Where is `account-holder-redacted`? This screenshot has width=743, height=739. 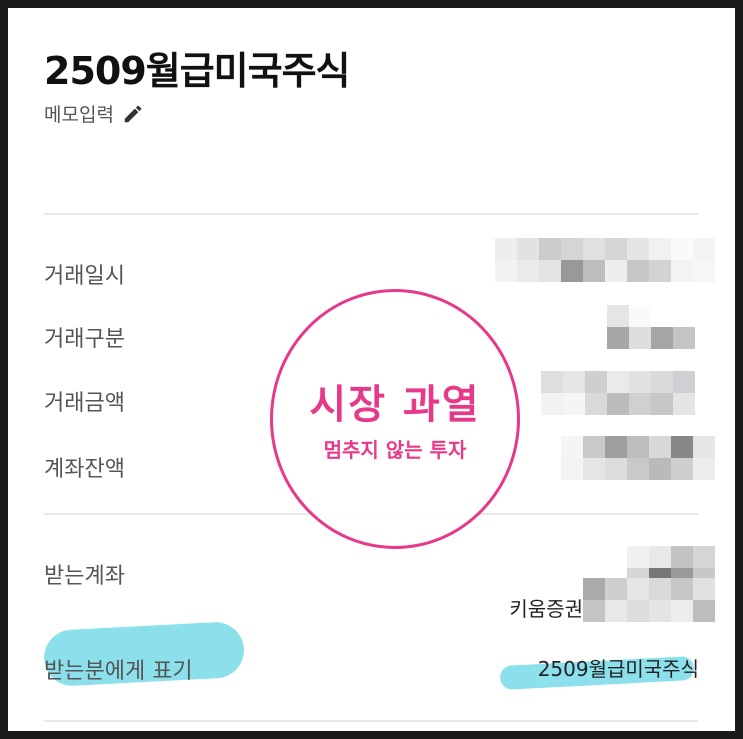
account-holder-redacted is located at coordinates (649, 600).